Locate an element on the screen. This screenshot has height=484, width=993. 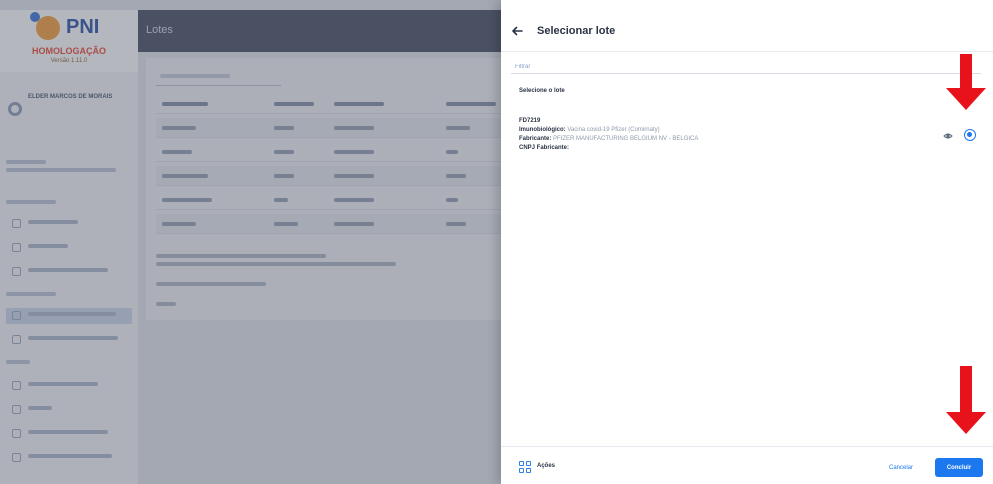
lot-cnpj: CNPJ Fabricante: is located at coordinates (544, 148).